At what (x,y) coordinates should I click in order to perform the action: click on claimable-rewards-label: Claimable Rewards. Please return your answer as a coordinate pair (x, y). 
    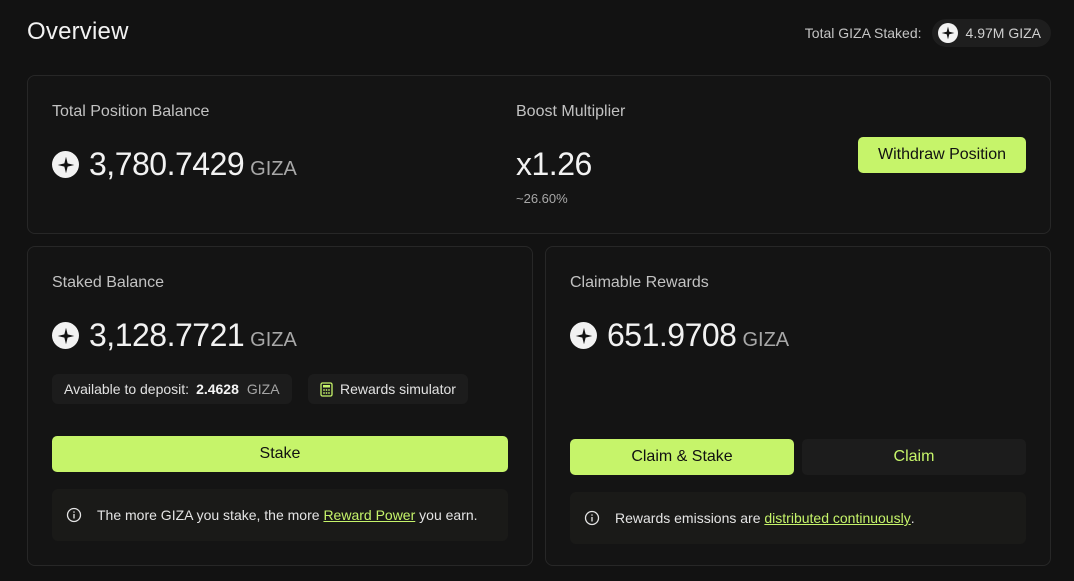
    Looking at the image, I should click on (639, 282).